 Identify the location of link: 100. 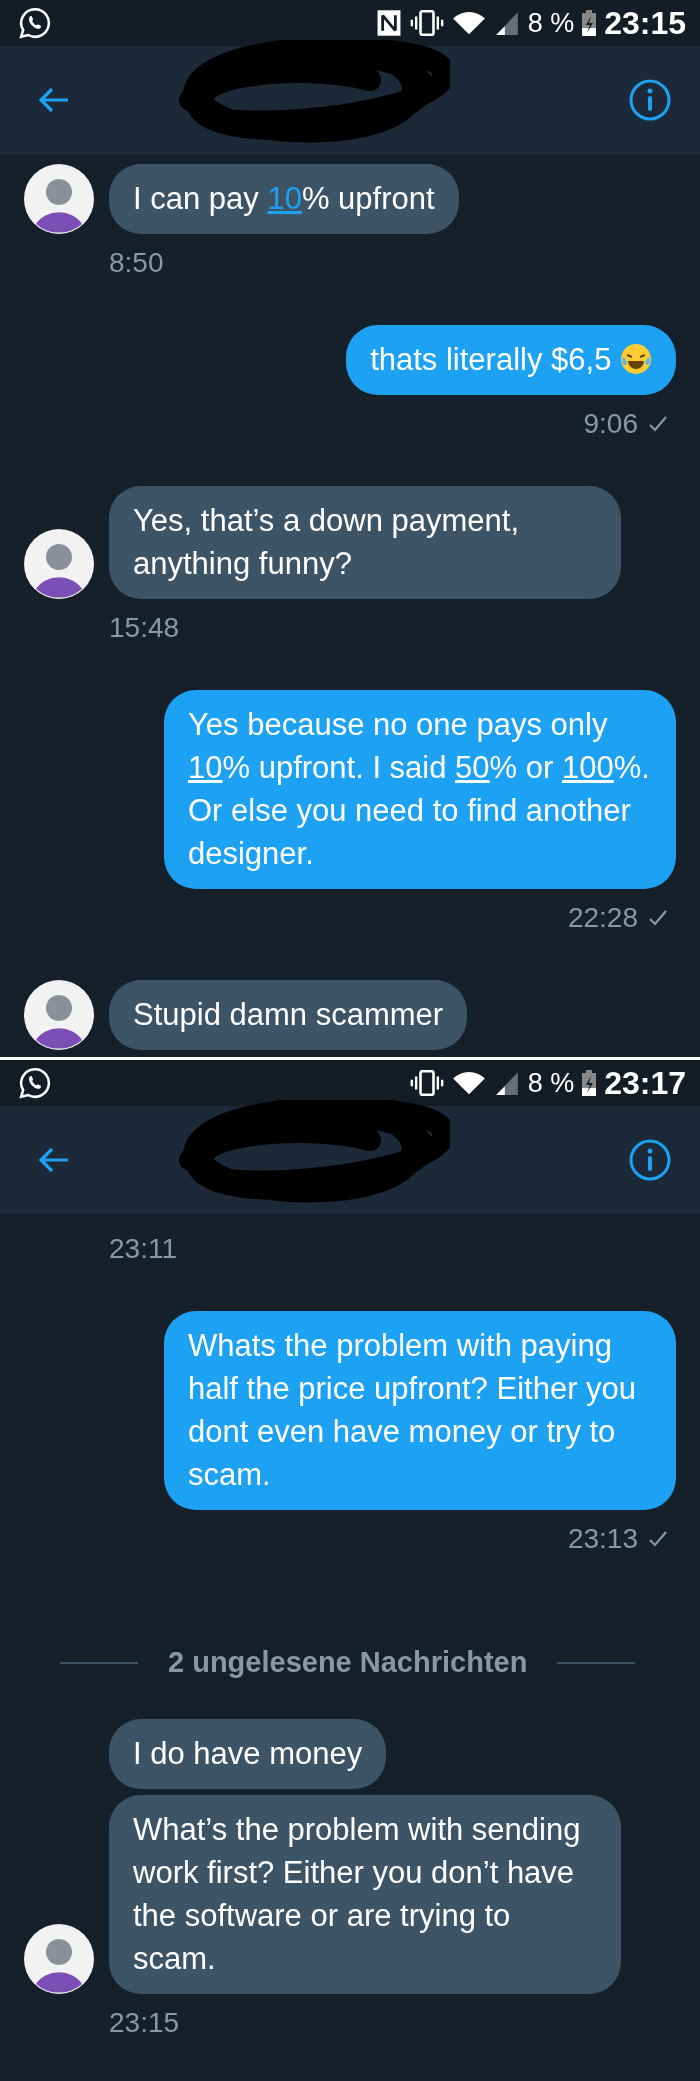
(587, 767).